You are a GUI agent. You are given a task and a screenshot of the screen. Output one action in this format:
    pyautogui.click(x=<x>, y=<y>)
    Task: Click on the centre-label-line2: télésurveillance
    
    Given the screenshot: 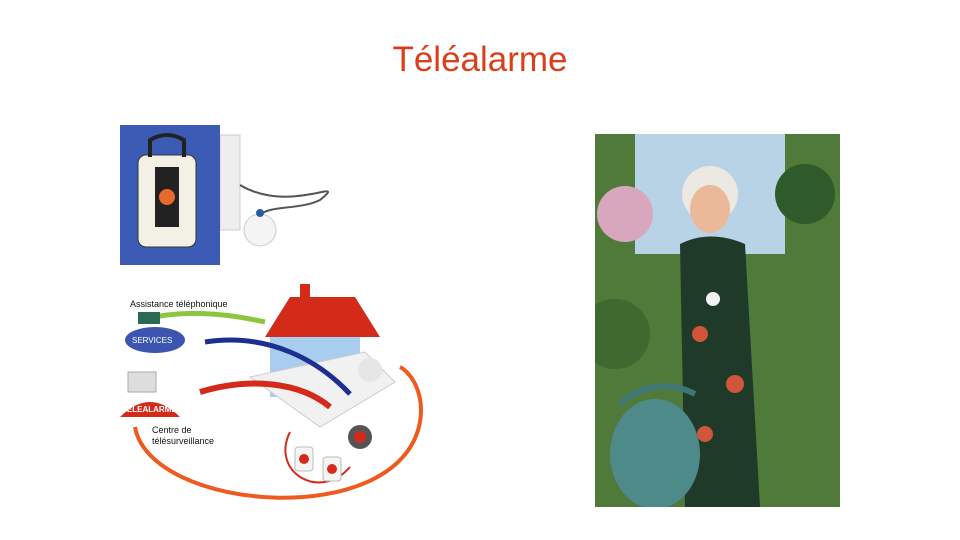 What is the action you would take?
    pyautogui.click(x=183, y=441)
    